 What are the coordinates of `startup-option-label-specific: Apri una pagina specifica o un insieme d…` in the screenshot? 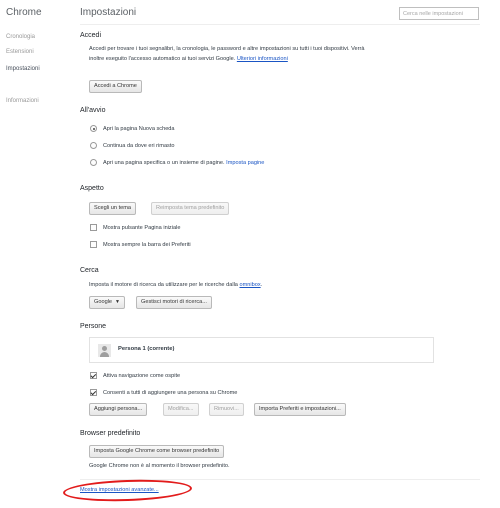 It's located at (183, 163).